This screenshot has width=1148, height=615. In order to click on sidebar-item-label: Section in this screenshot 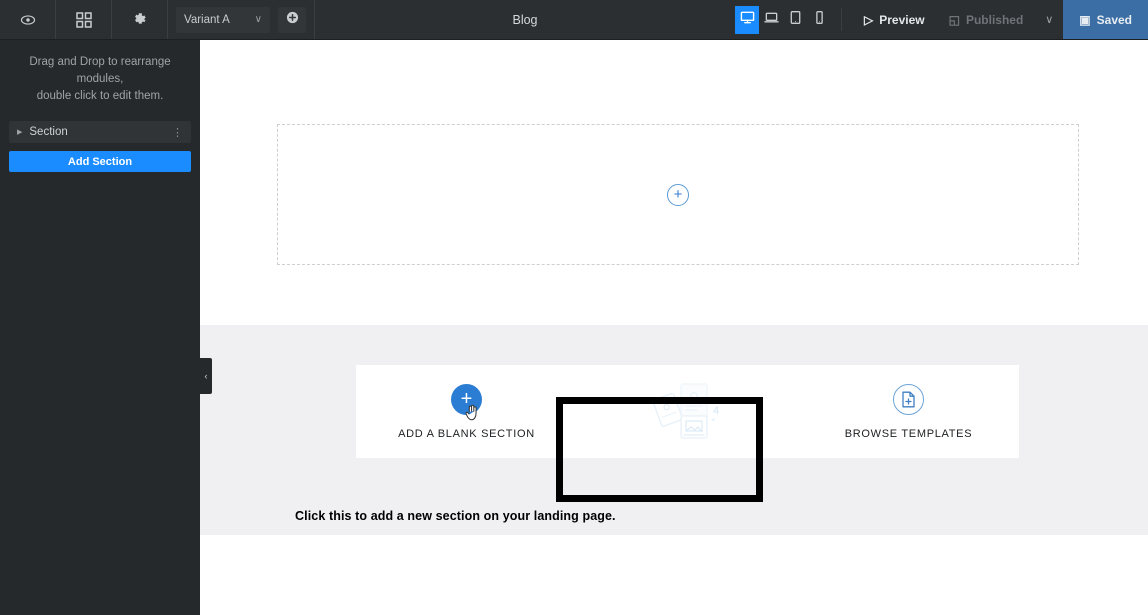, I will do `click(48, 132)`.